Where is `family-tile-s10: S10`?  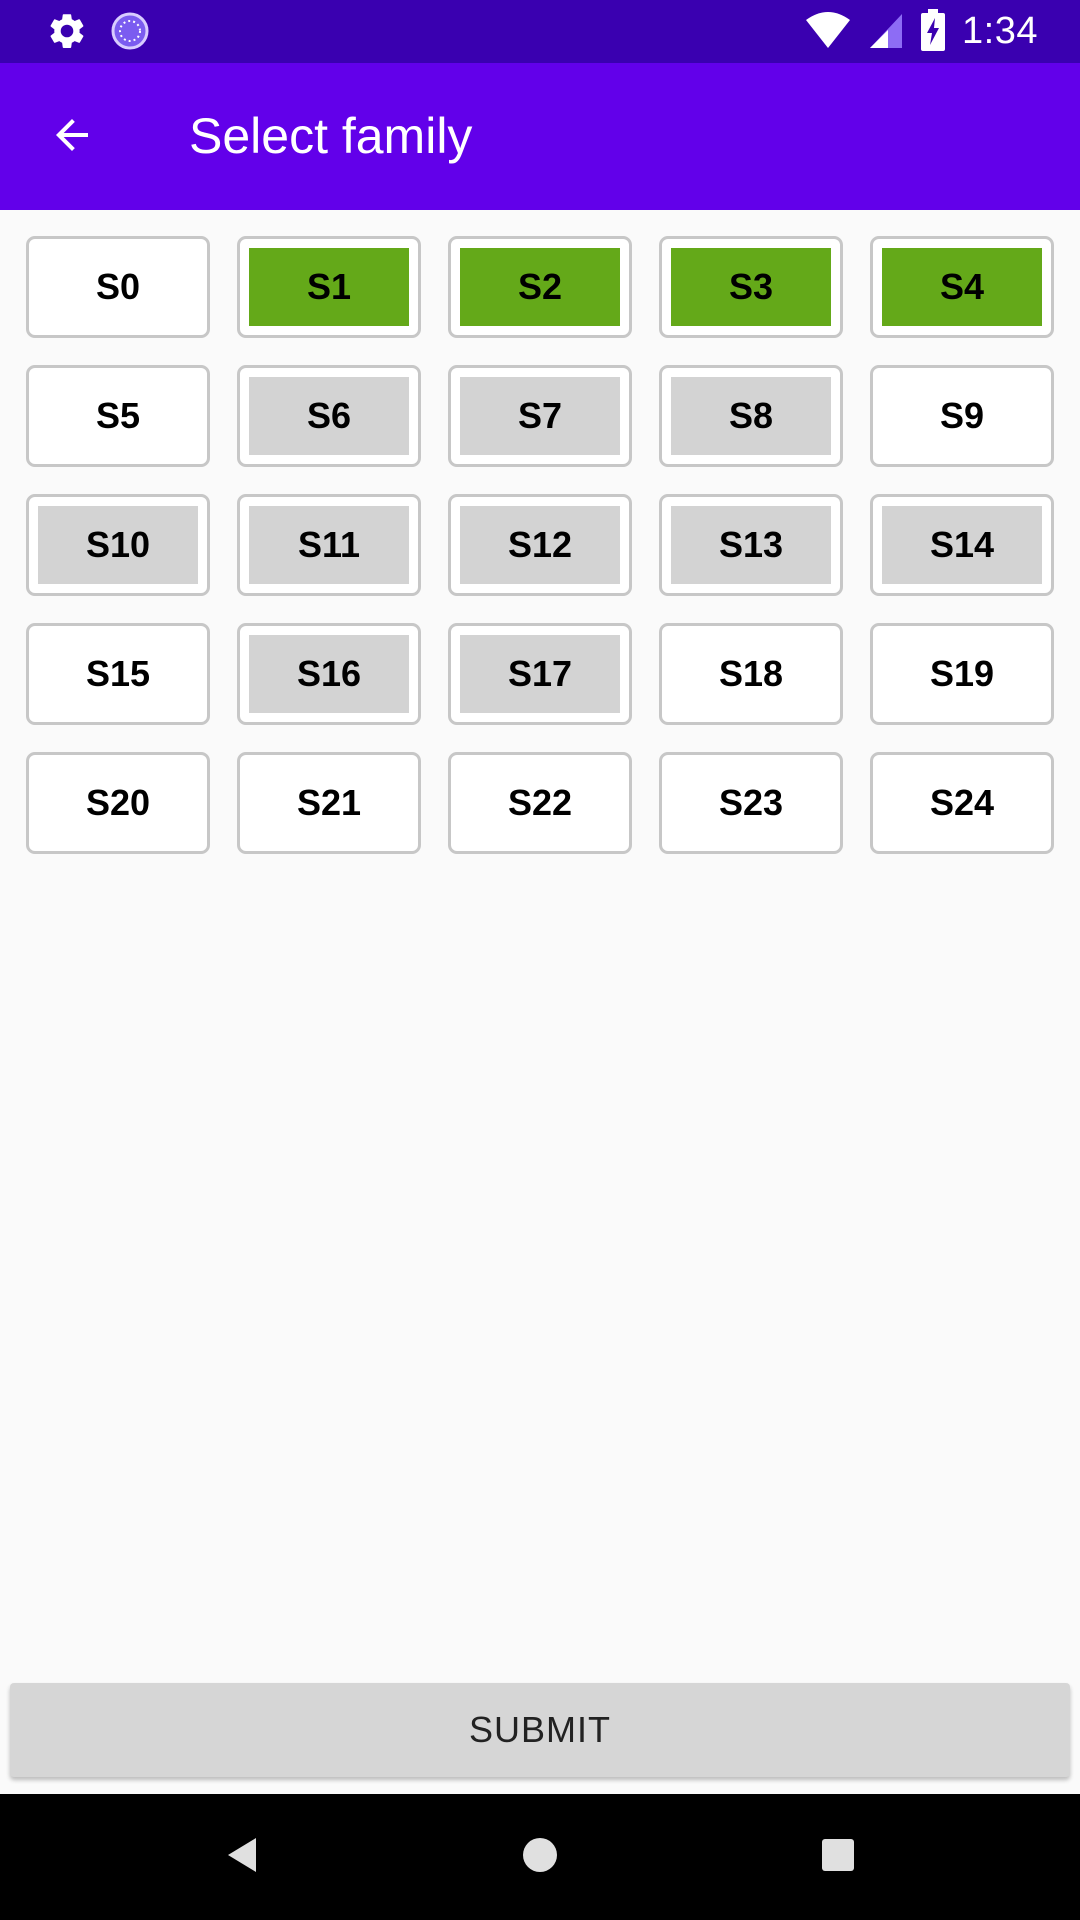 family-tile-s10: S10 is located at coordinates (118, 545).